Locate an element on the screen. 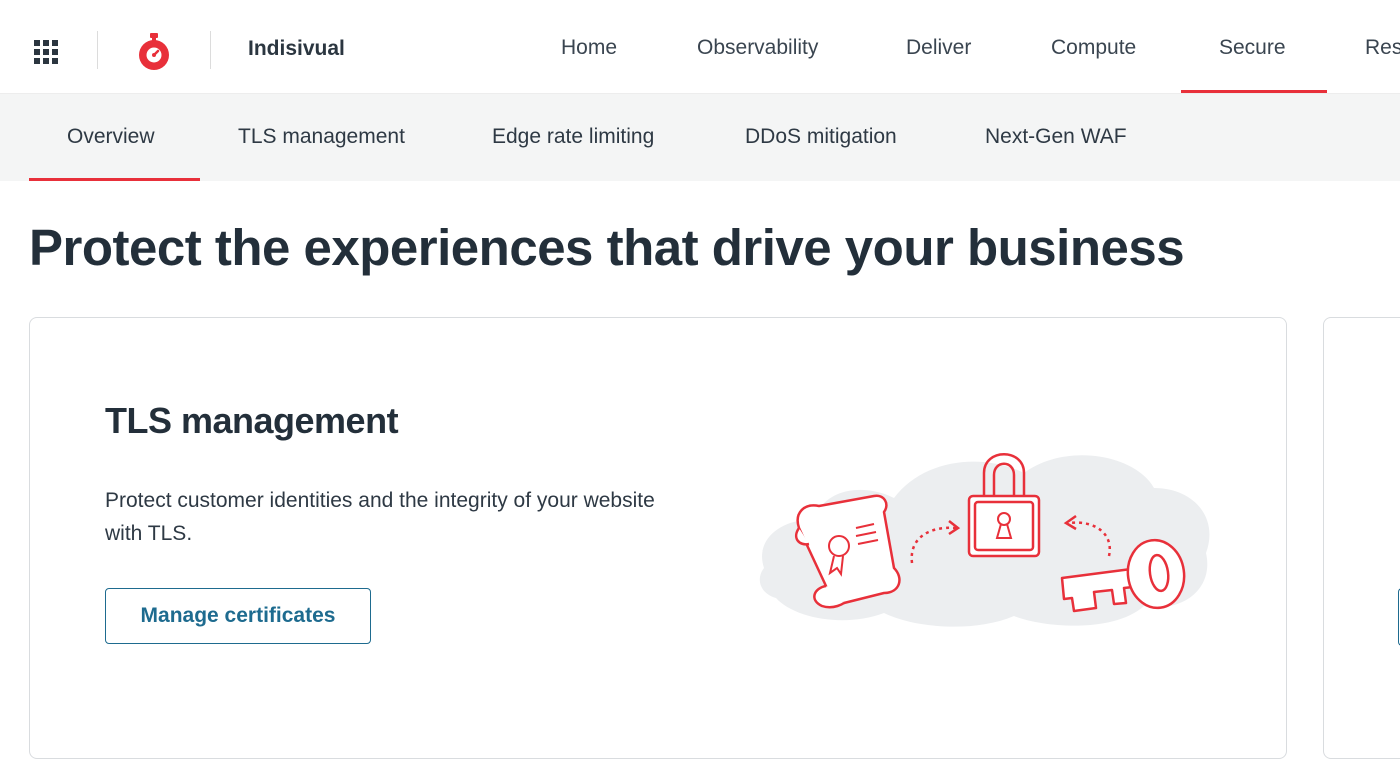 This screenshot has width=1400, height=759. app-grid-icon is located at coordinates (46, 52).